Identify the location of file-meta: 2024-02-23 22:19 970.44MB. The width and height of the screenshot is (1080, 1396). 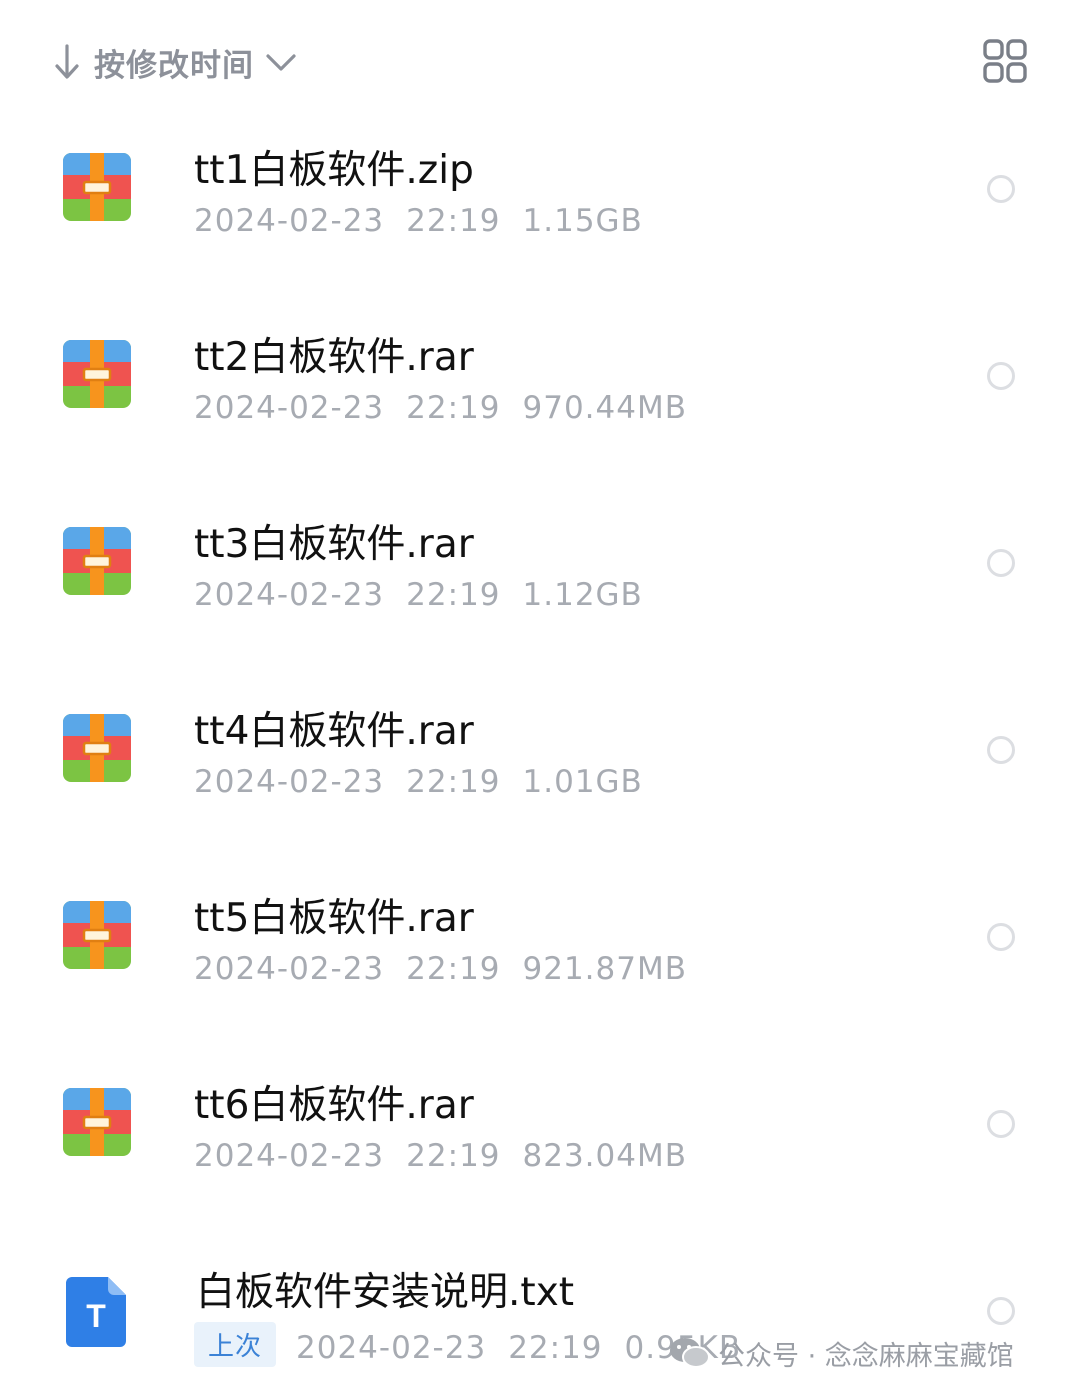
(440, 408).